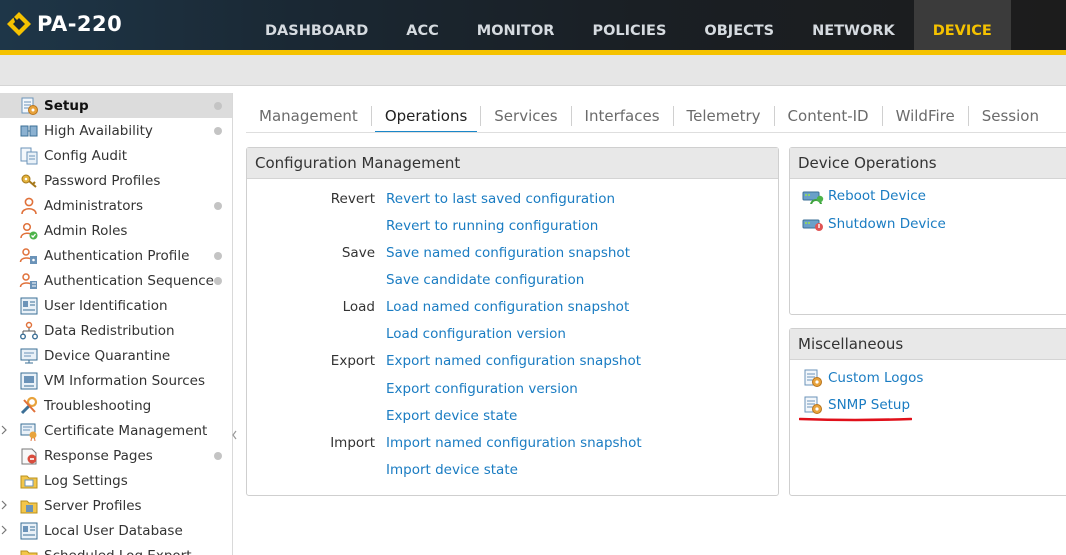 This screenshot has width=1066, height=555. Describe the element at coordinates (98, 405) in the screenshot. I see `sidebar-item-label: Troubleshooting` at that location.